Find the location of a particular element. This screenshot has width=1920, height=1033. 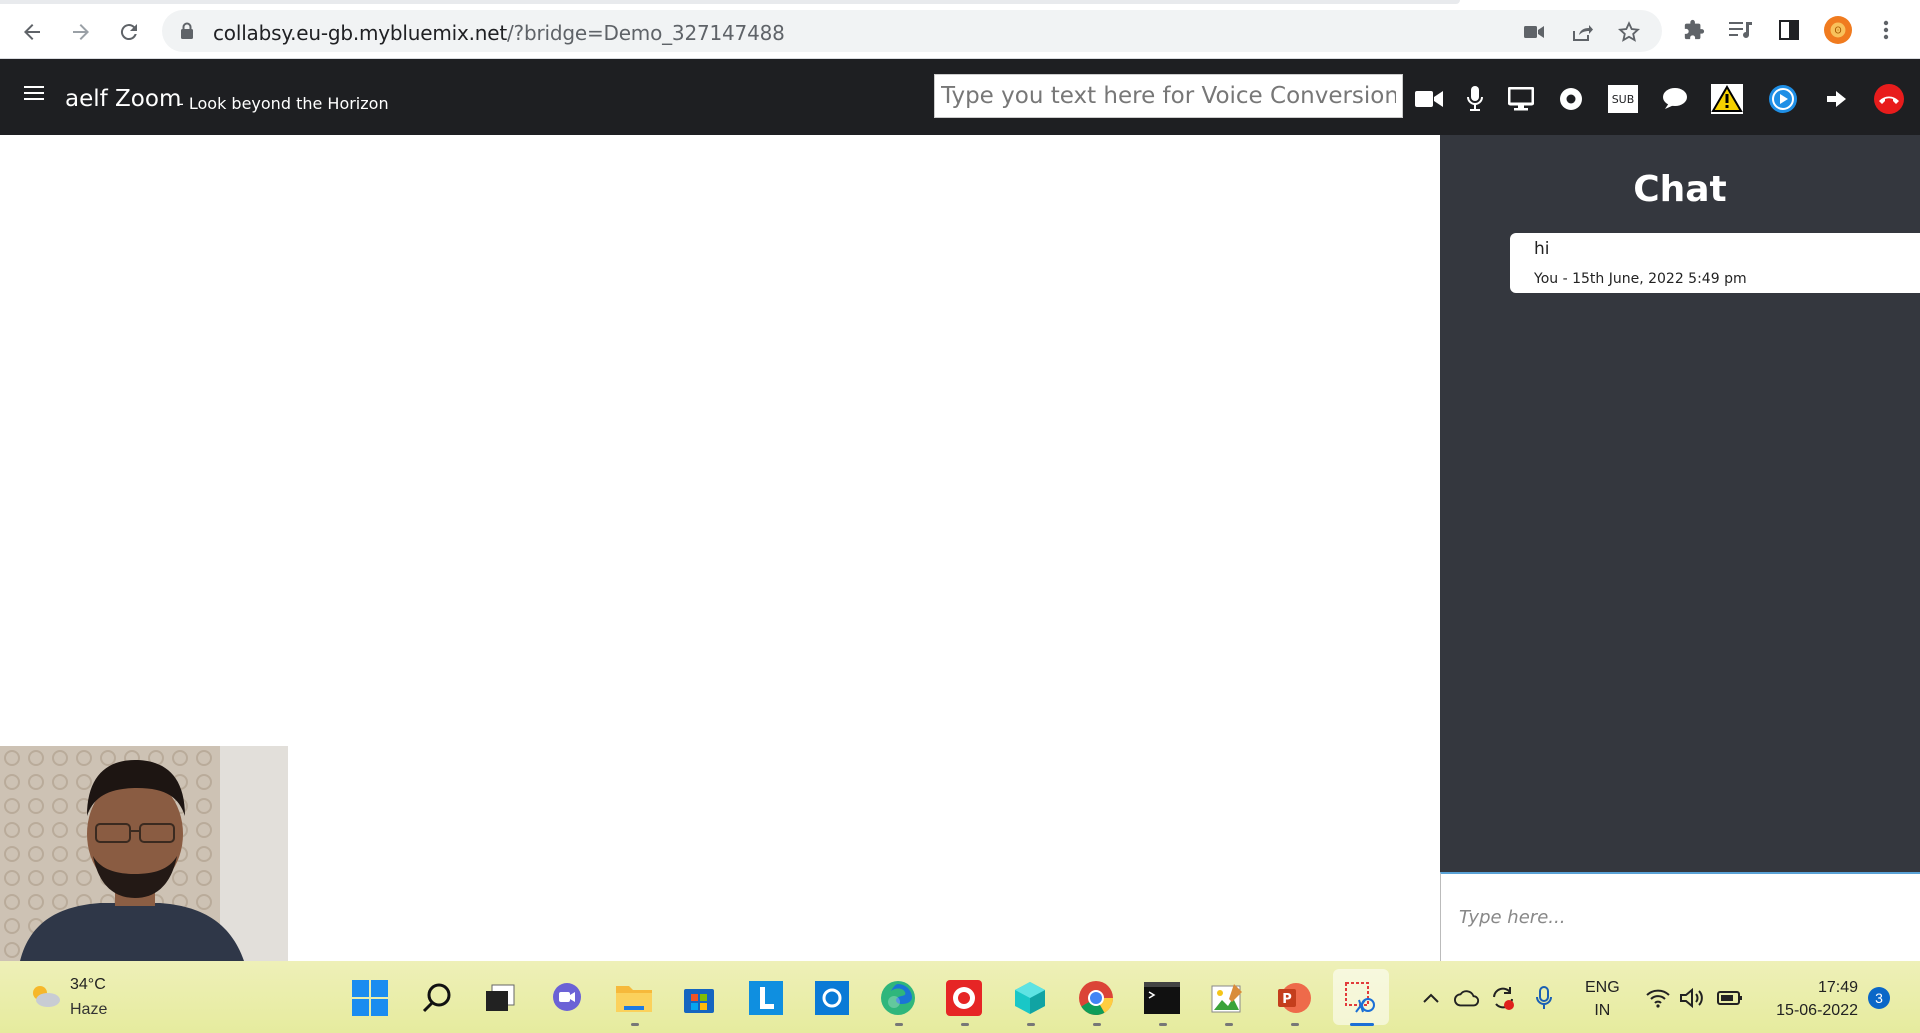

wifi-icon is located at coordinates (1658, 998).